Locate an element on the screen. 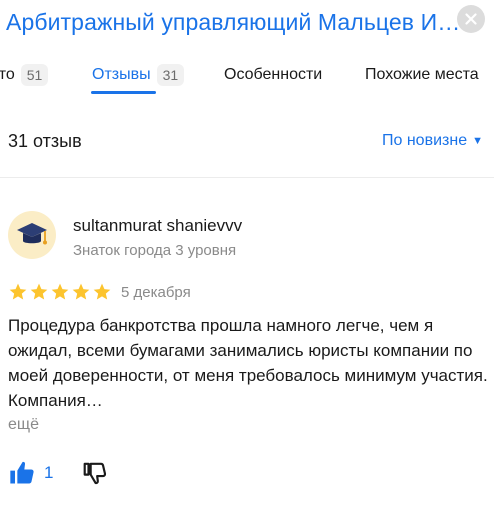 The width and height of the screenshot is (494, 519). tab-reviews: Отзывы 31 is located at coordinates (138, 75).